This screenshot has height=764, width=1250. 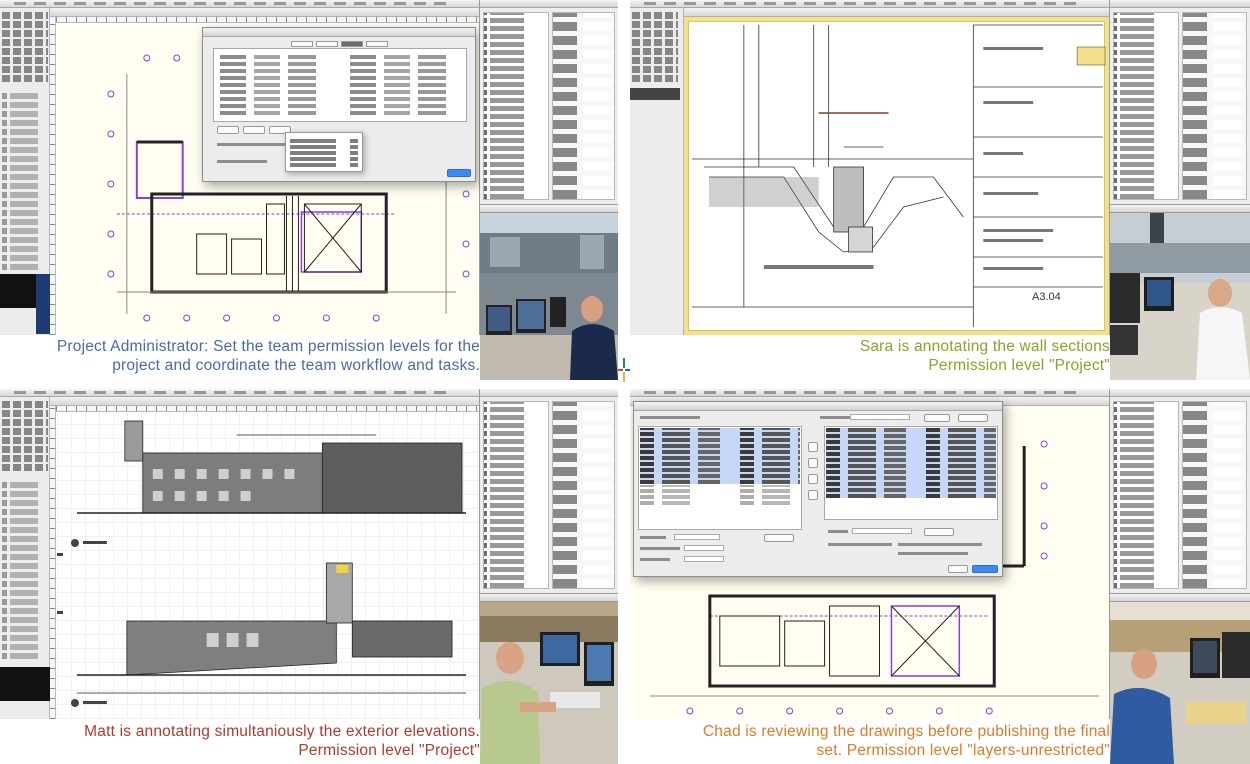 I want to click on crosshair-left, so click(x=620, y=370).